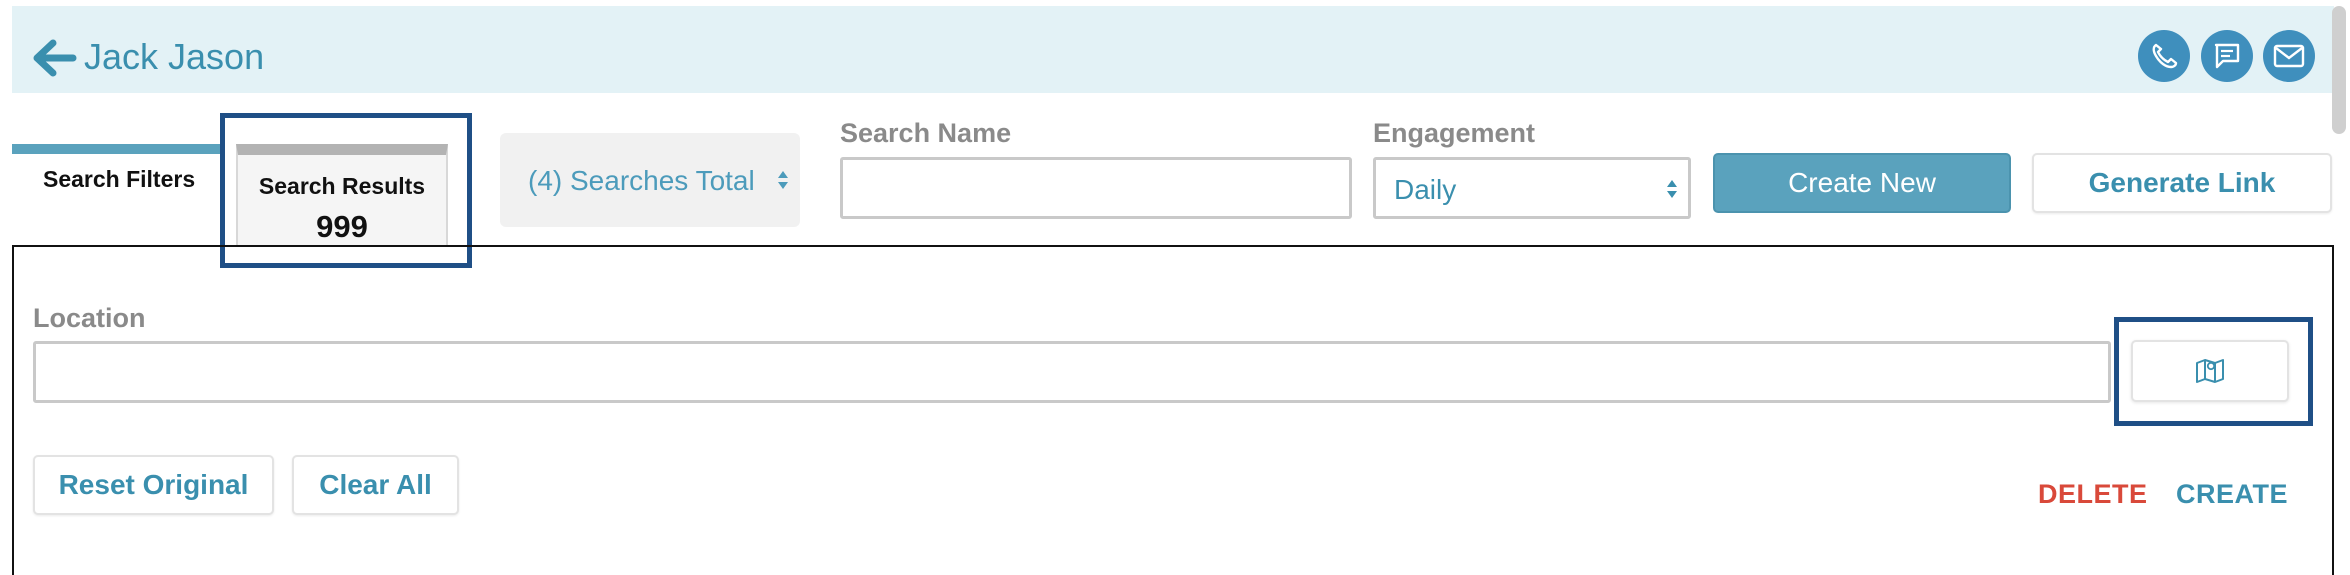  I want to click on engagement-select: Daily, so click(1532, 188).